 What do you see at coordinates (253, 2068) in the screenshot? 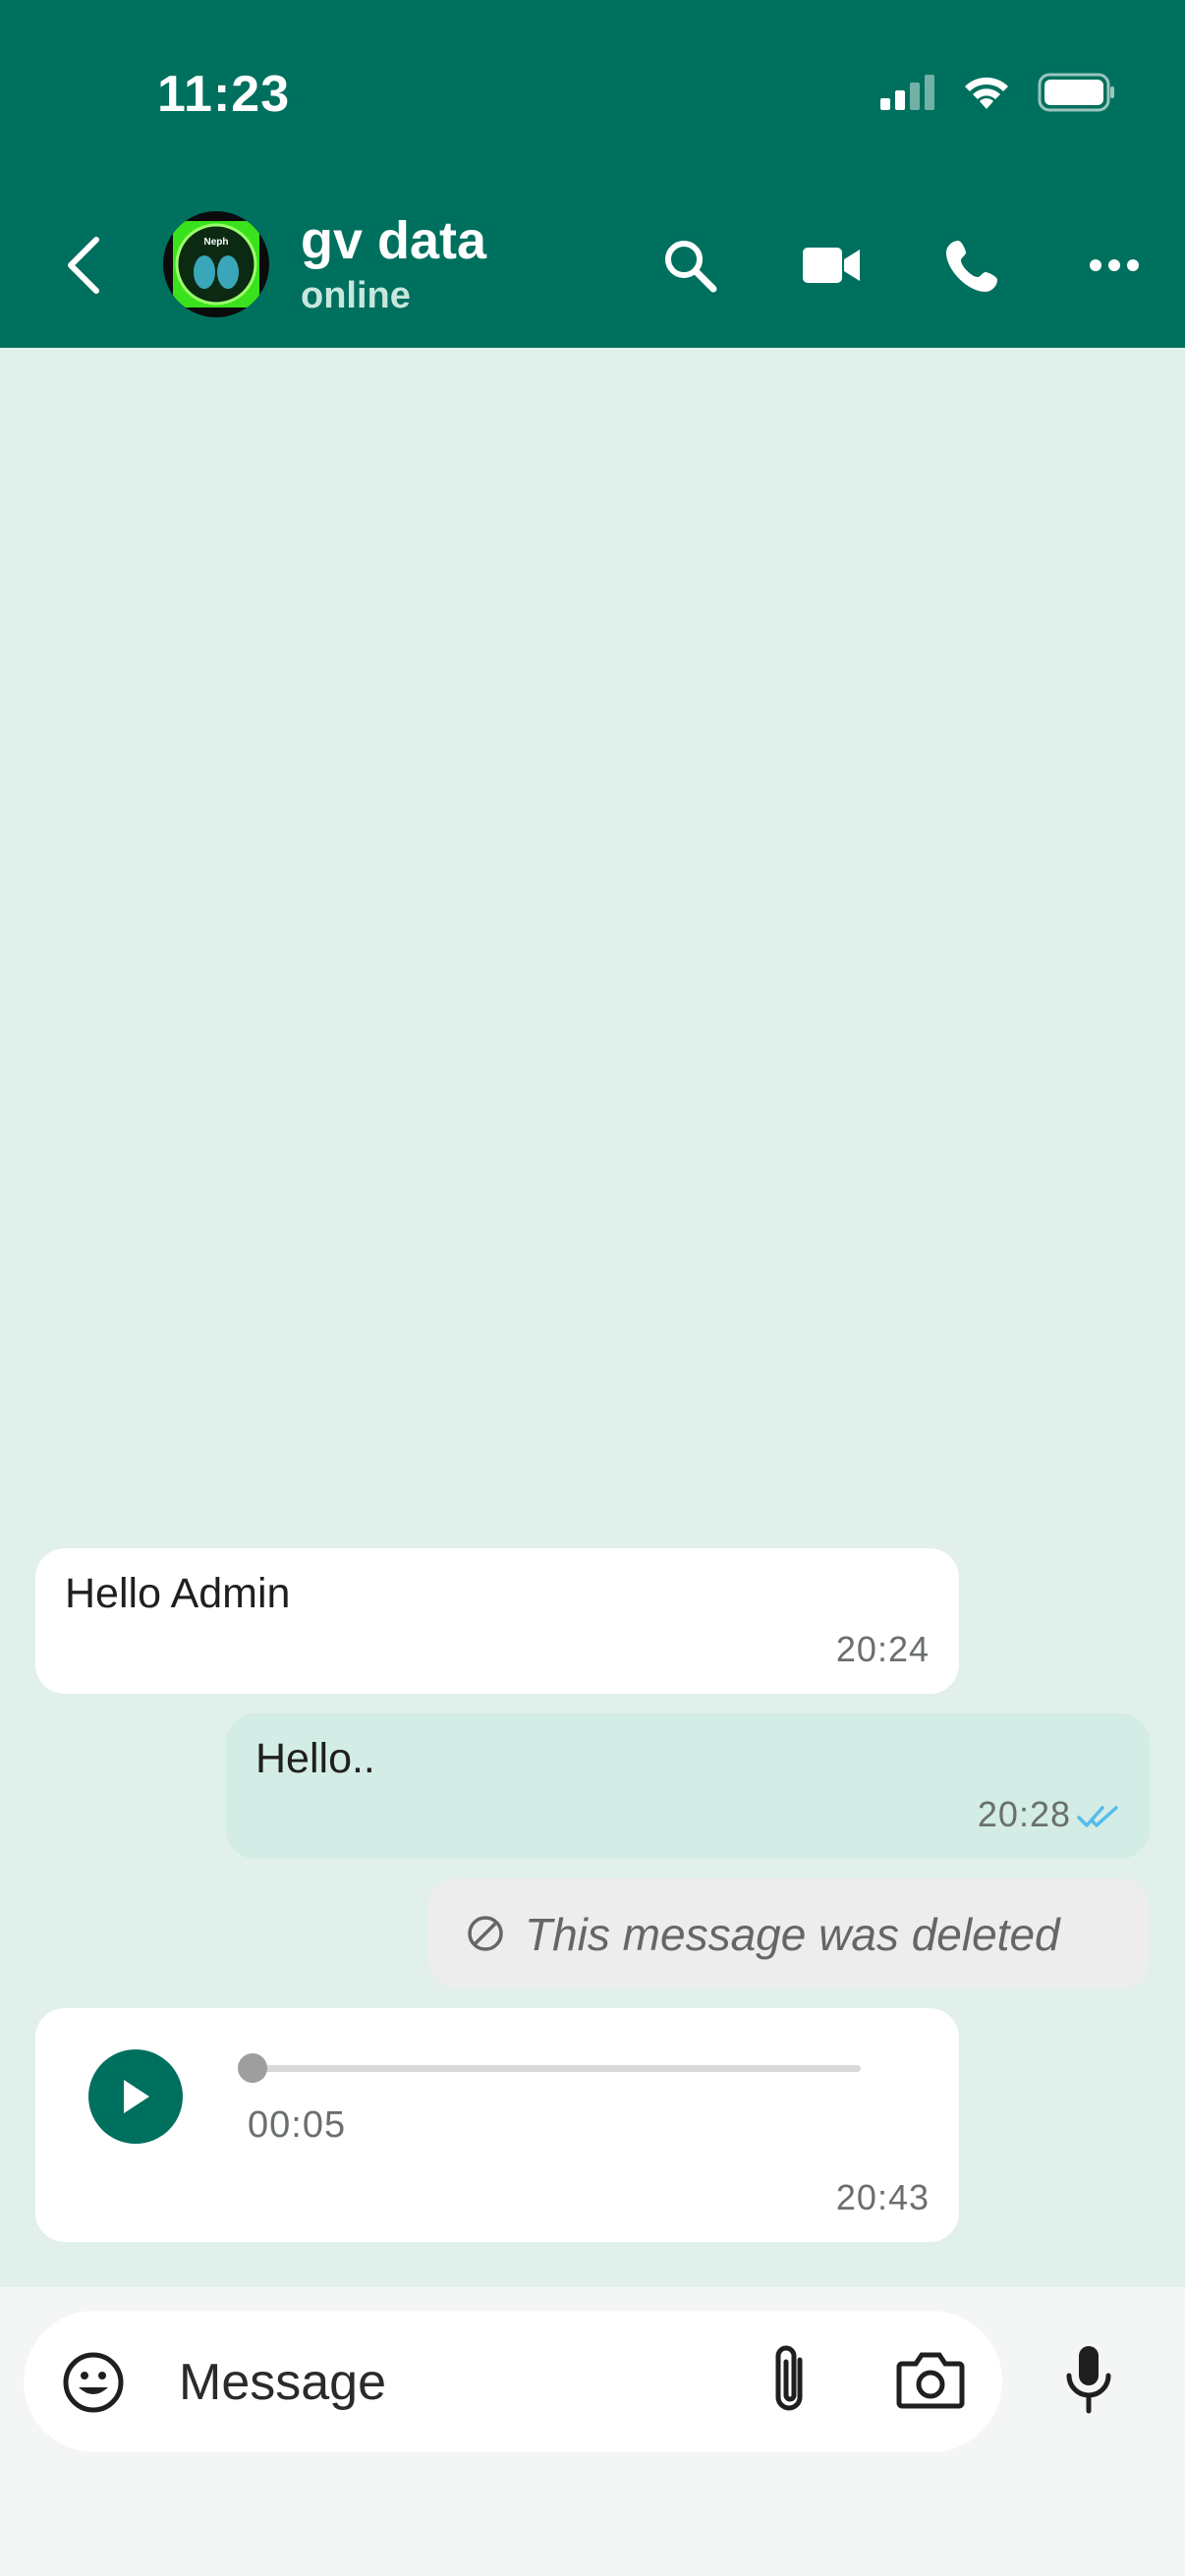
I see `voice-progress-thumb` at bounding box center [253, 2068].